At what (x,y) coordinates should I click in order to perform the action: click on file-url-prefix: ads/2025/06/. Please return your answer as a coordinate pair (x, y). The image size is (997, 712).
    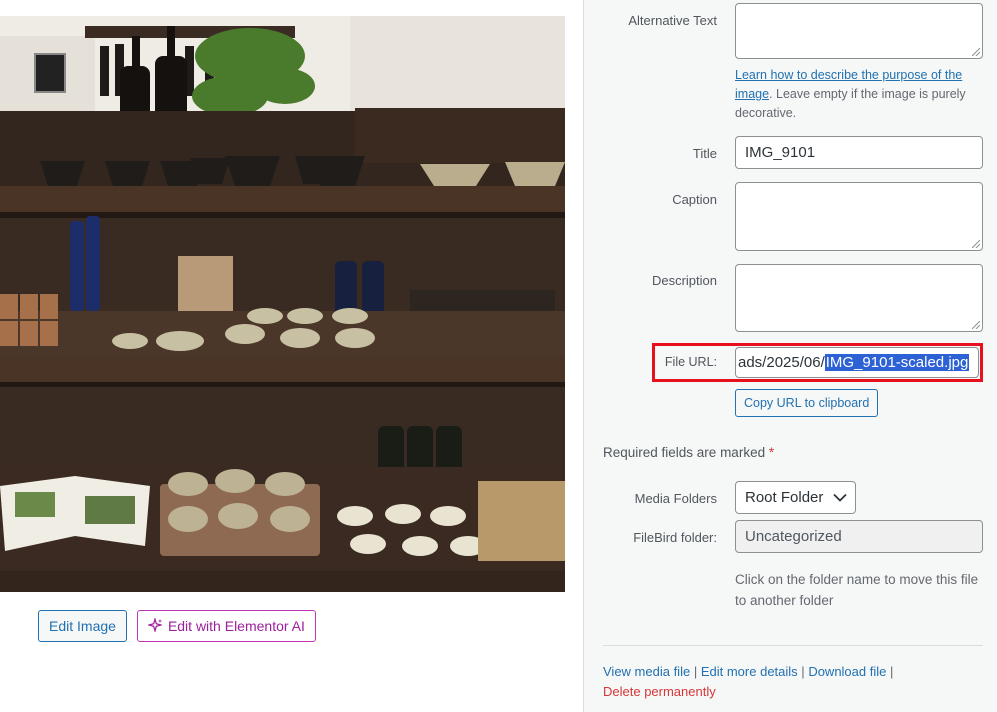
    Looking at the image, I should click on (781, 362).